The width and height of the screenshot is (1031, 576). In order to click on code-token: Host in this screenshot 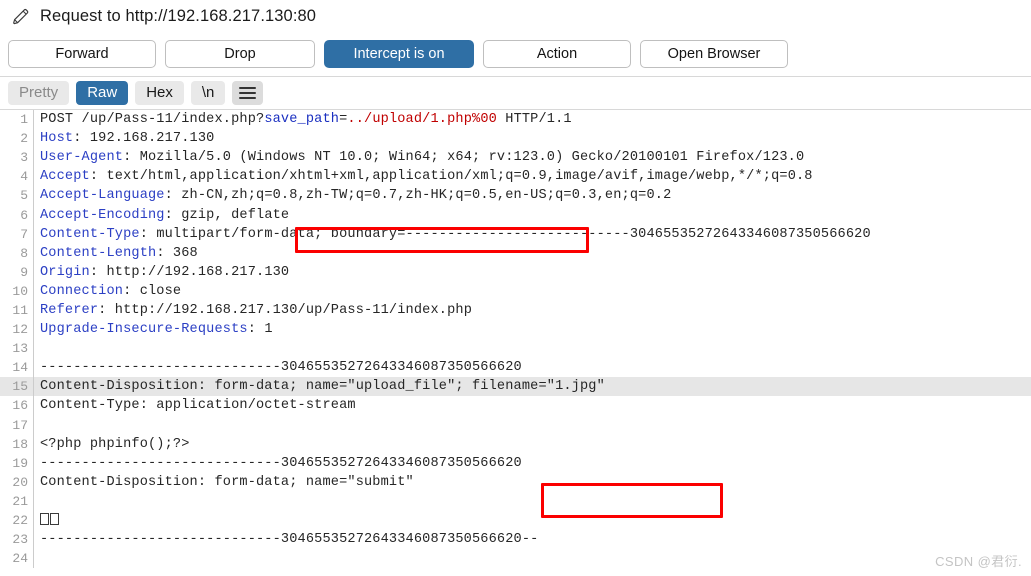, I will do `click(57, 139)`.